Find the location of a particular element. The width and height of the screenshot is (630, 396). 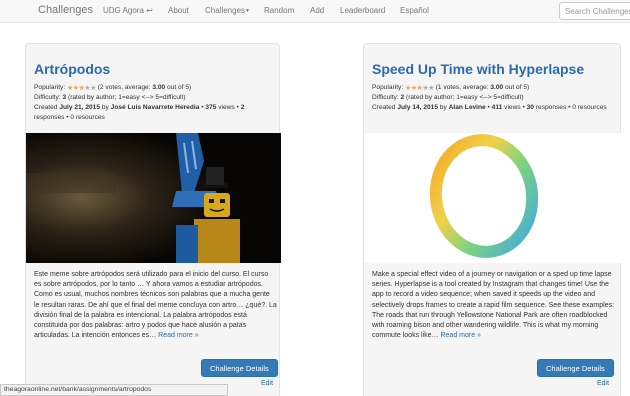

views-count: 411 is located at coordinates (497, 107).